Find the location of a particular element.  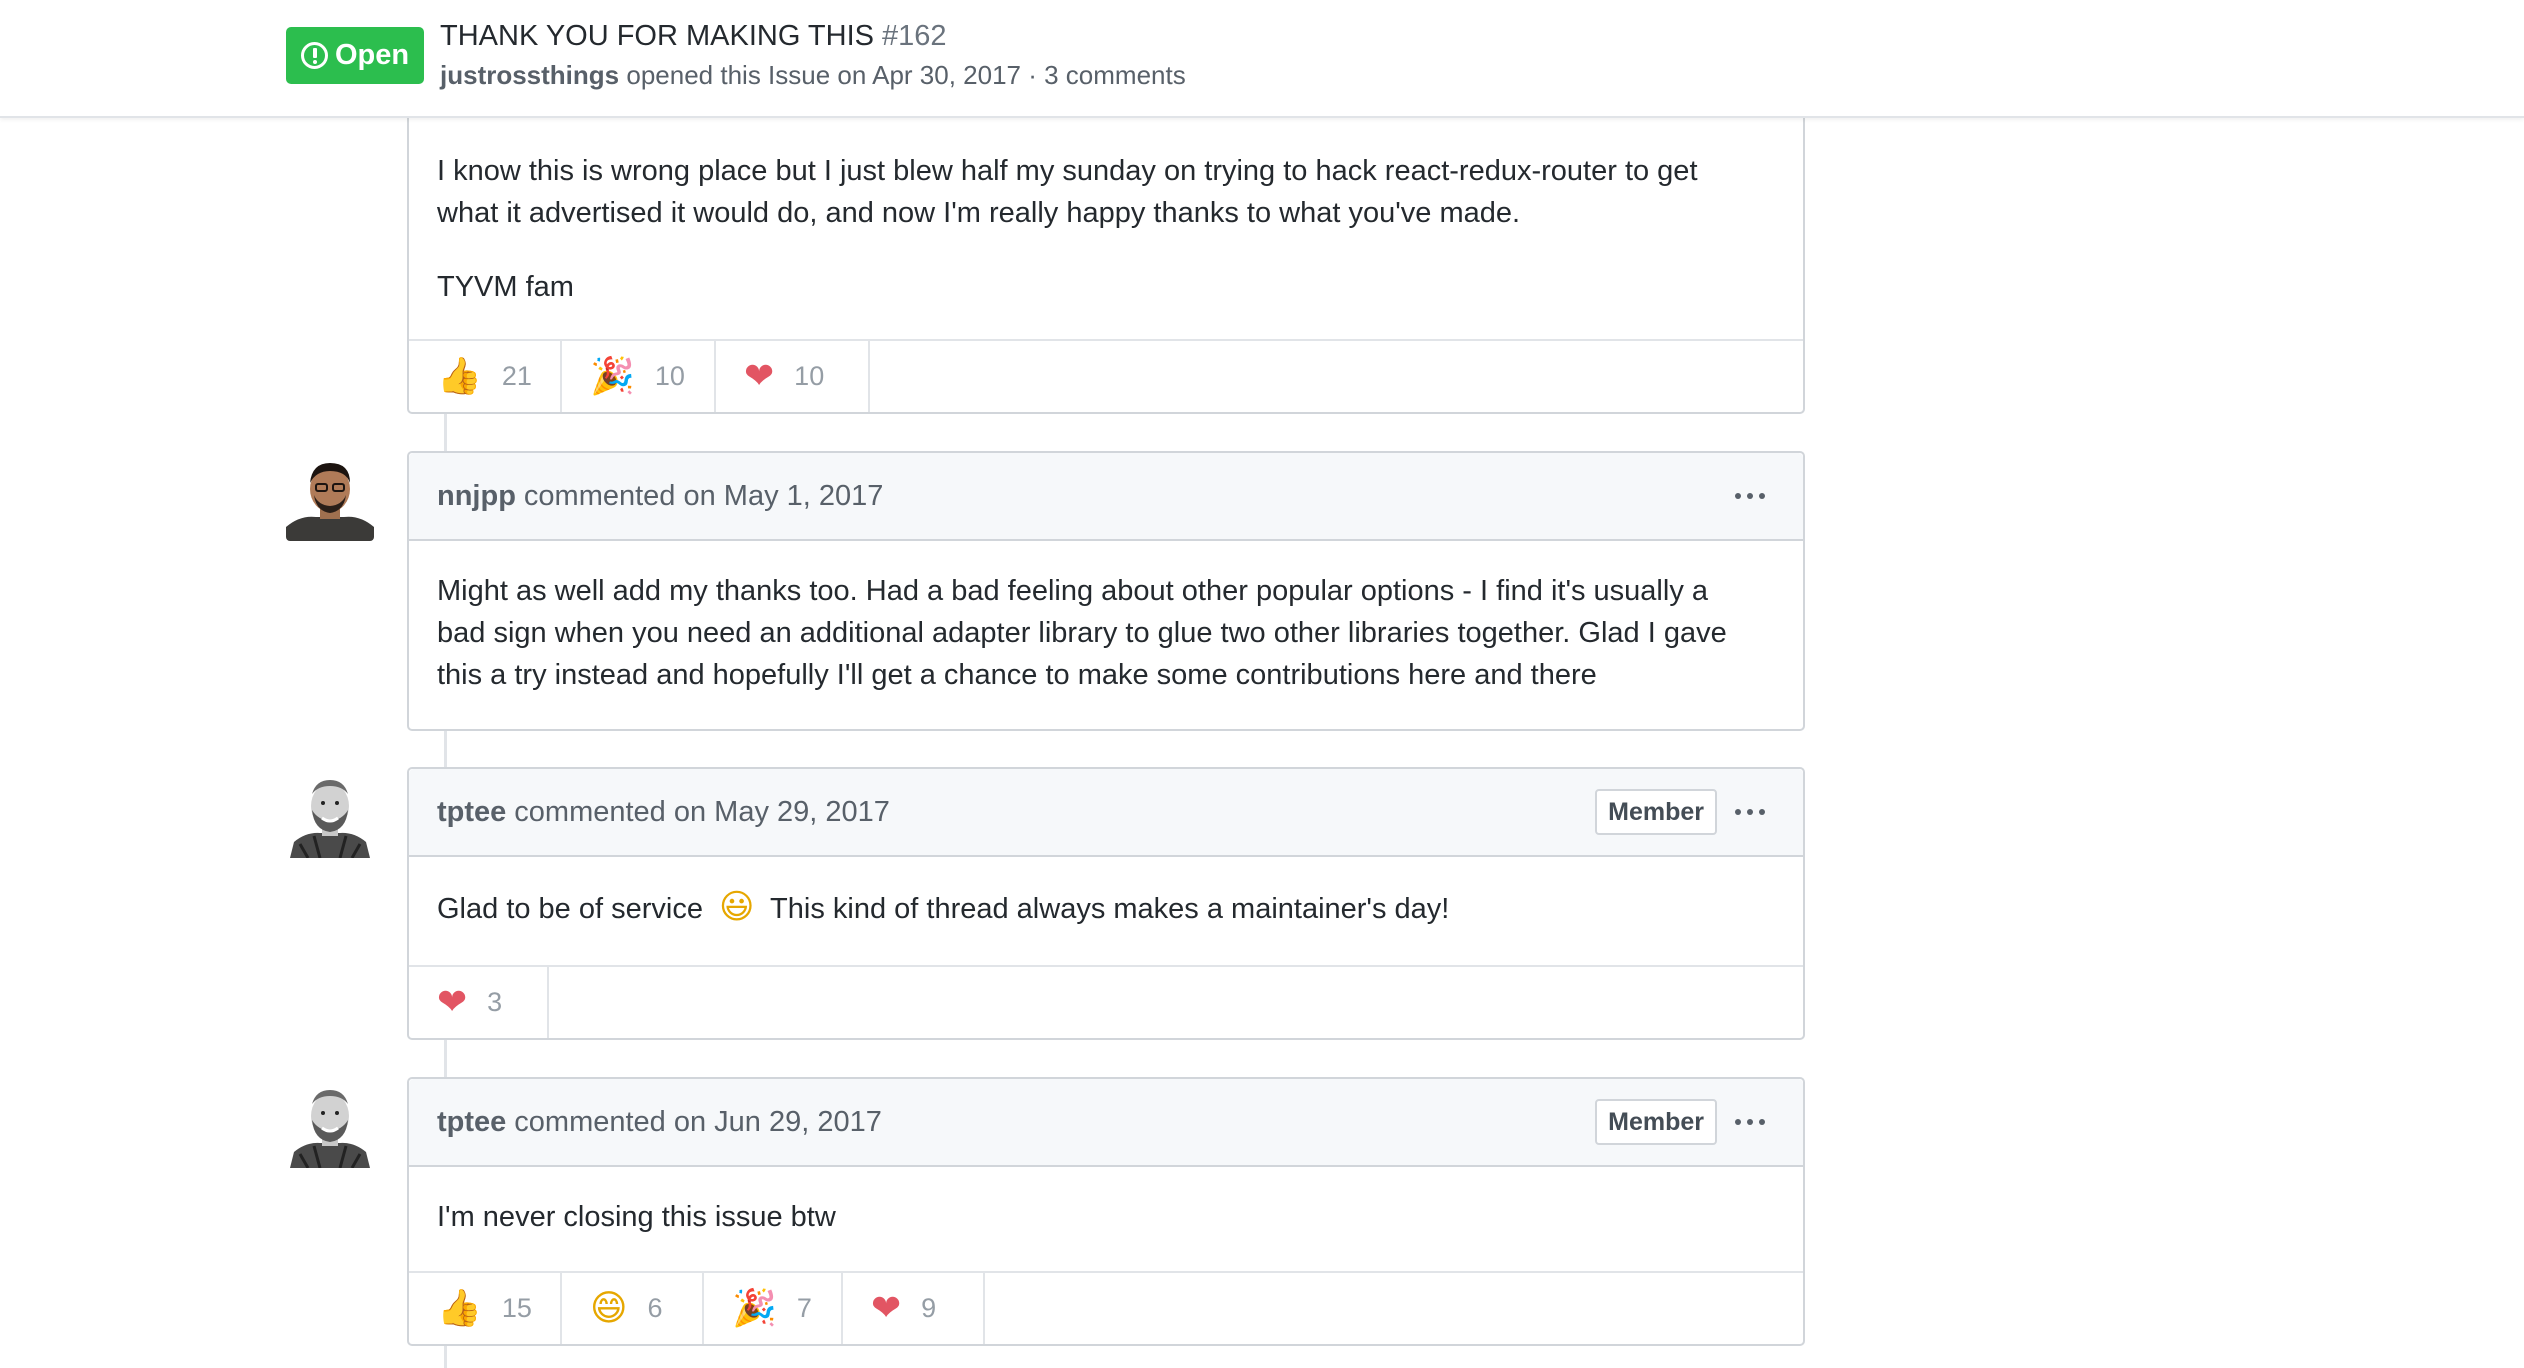

issue-state-label: Open is located at coordinates (372, 55).